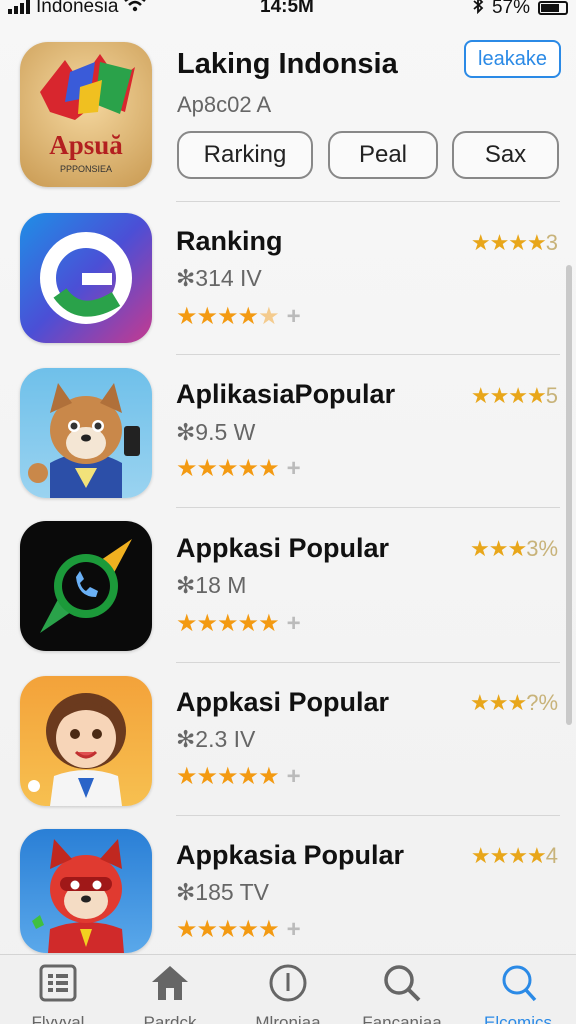 The width and height of the screenshot is (576, 1024). What do you see at coordinates (86, 433) in the screenshot?
I see `app-icon-fox-character` at bounding box center [86, 433].